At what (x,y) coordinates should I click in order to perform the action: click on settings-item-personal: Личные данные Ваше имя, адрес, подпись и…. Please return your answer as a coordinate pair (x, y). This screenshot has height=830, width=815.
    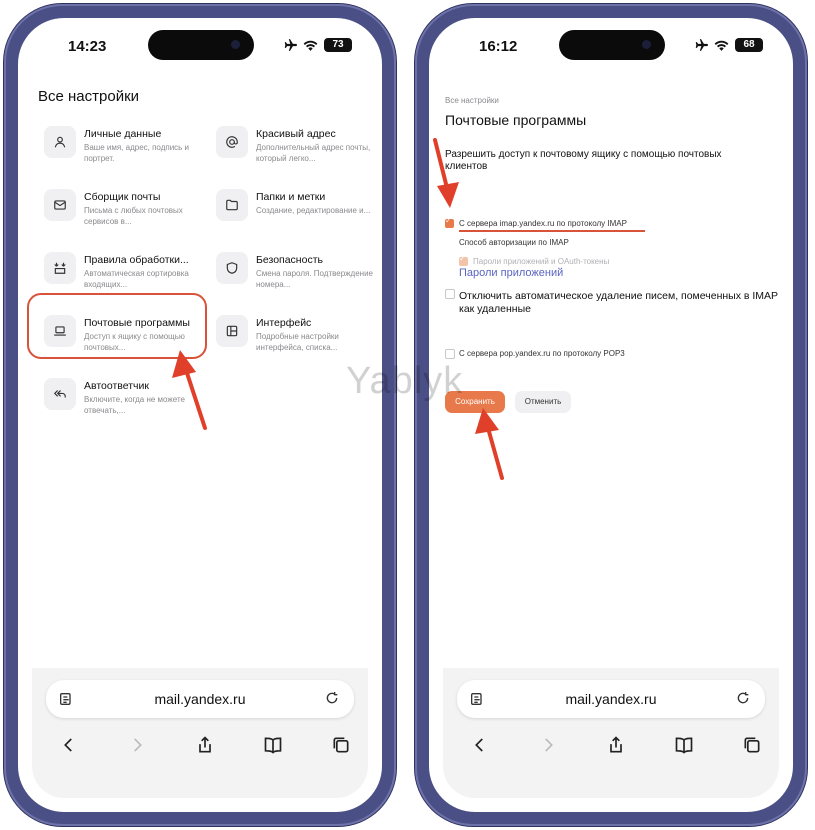
    Looking at the image, I should click on (120, 154).